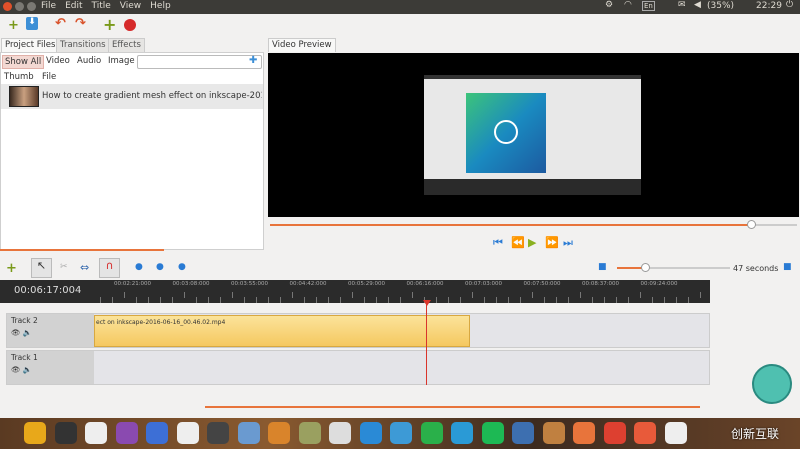  Describe the element at coordinates (609, 5) in the screenshot. I see `settings-icon: ⚙` at that location.